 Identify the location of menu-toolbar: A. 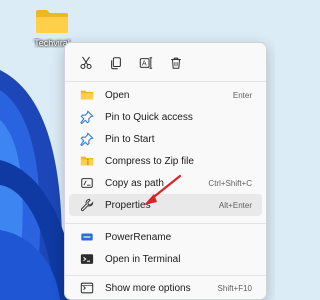
(131, 63).